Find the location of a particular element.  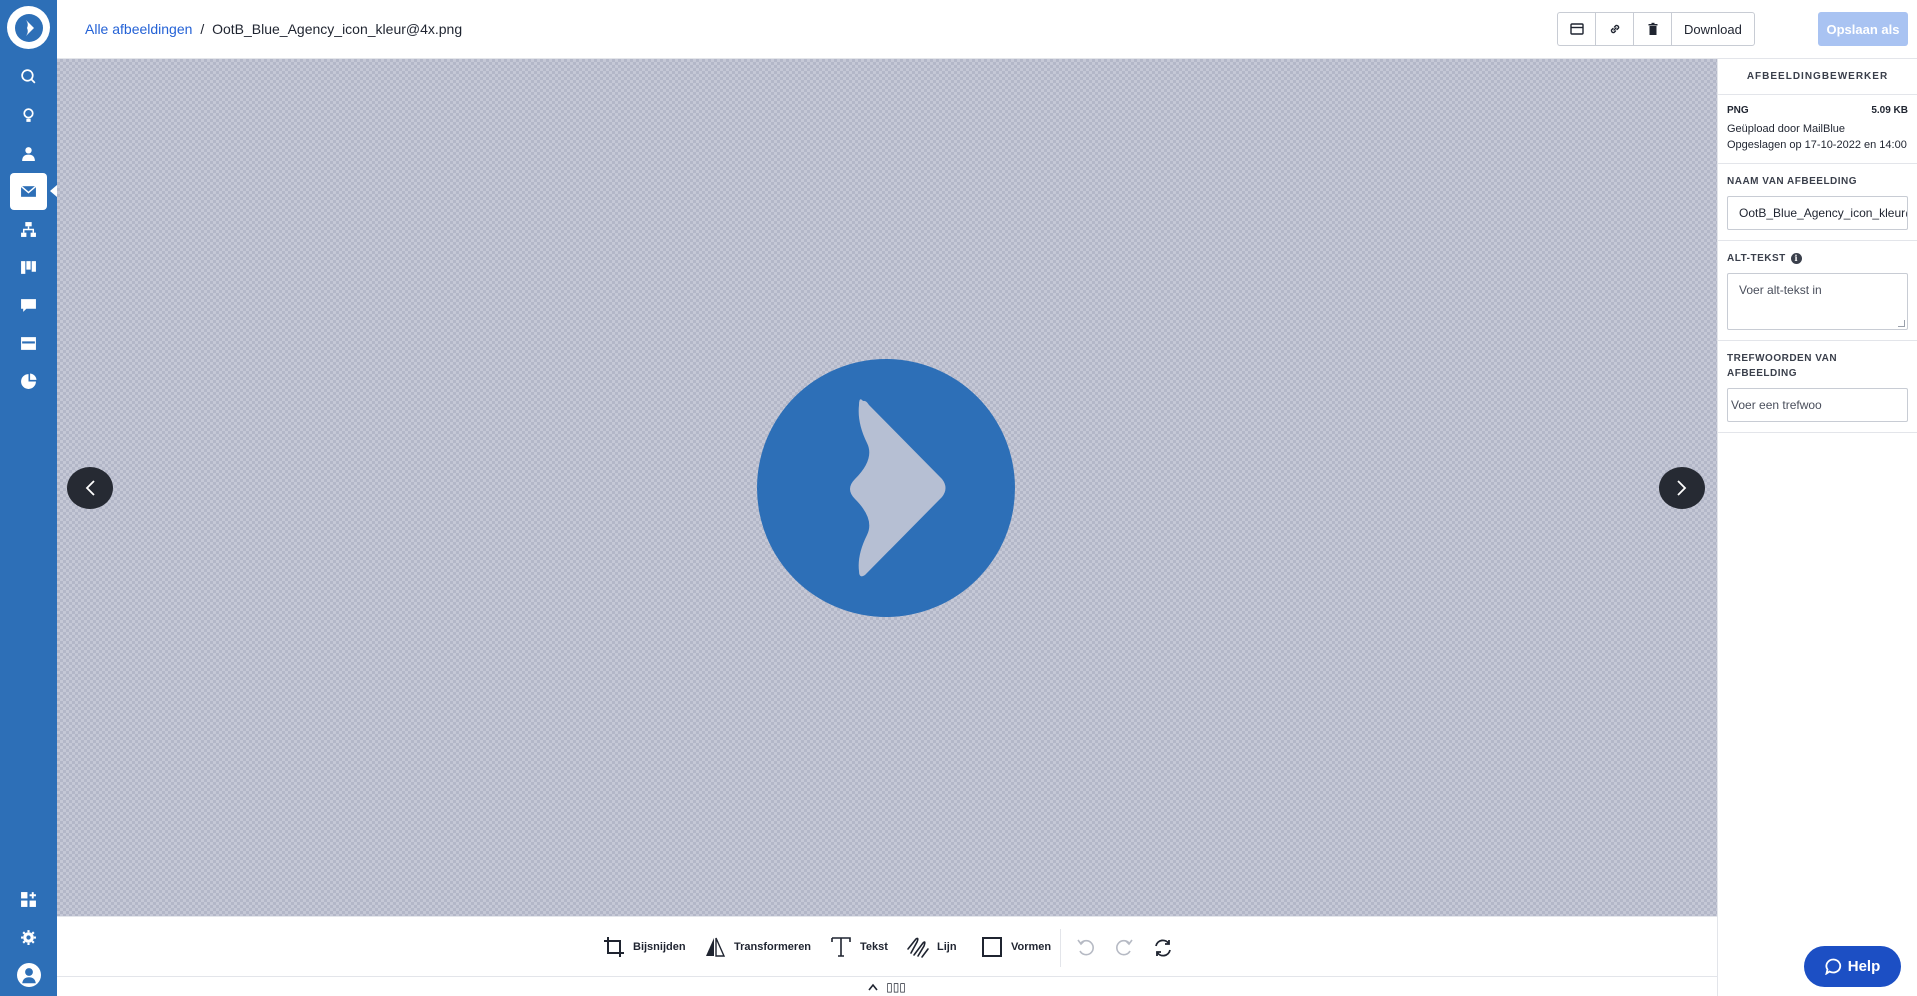

breadcrumb-all-images-link: Alle afbeeldingen is located at coordinates (138, 29).